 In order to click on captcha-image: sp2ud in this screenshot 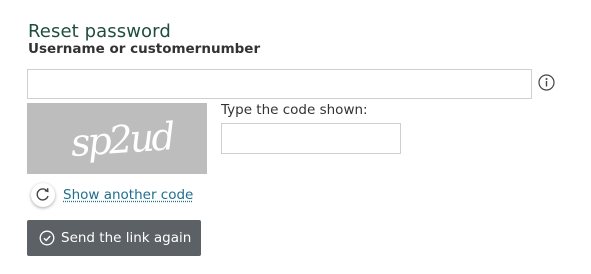, I will do `click(117, 138)`.